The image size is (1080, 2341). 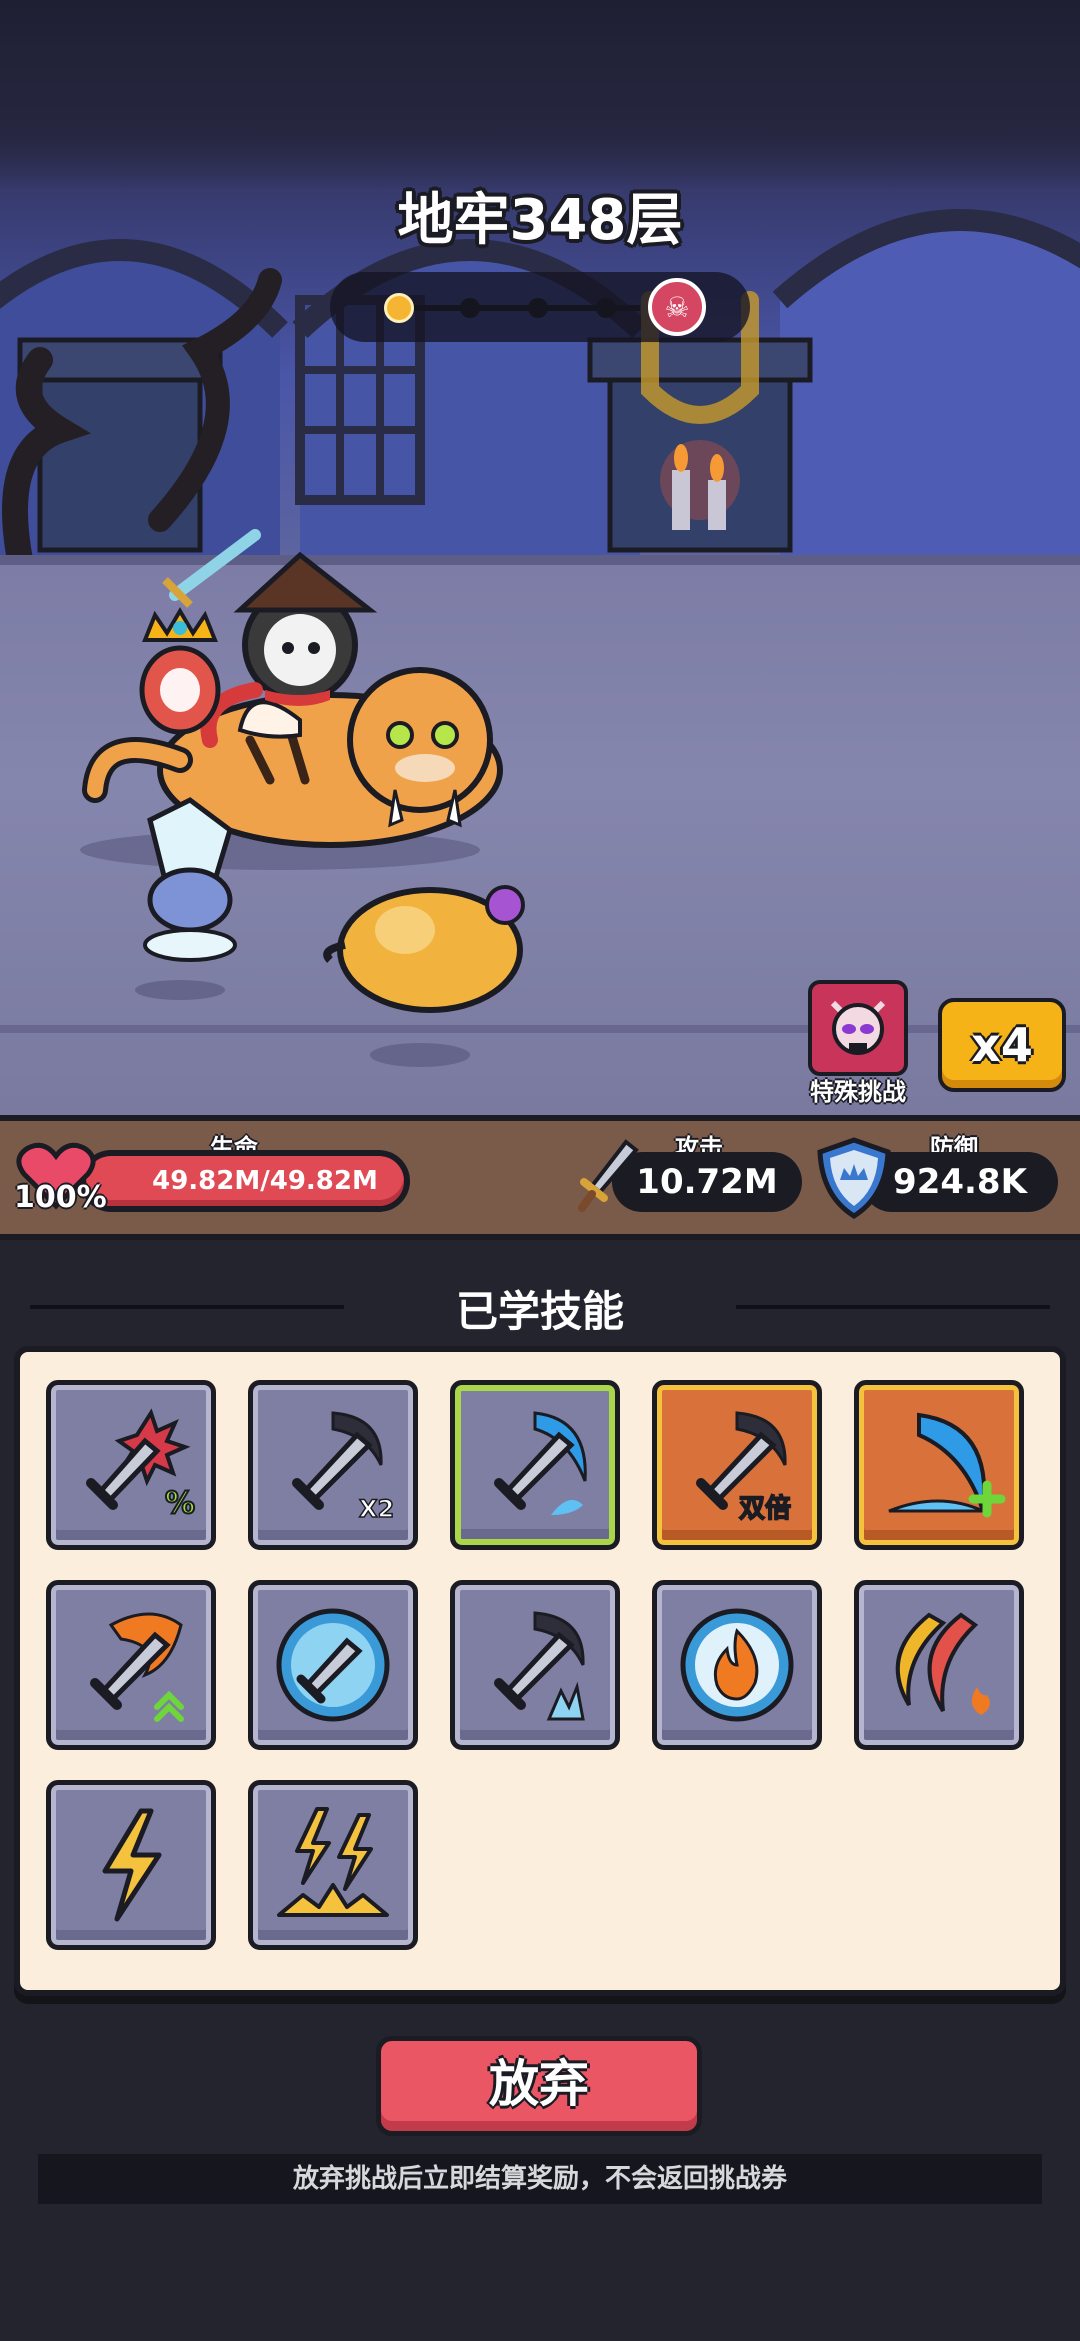 I want to click on dungeon-floor-title: 地牢348层, so click(x=540, y=220).